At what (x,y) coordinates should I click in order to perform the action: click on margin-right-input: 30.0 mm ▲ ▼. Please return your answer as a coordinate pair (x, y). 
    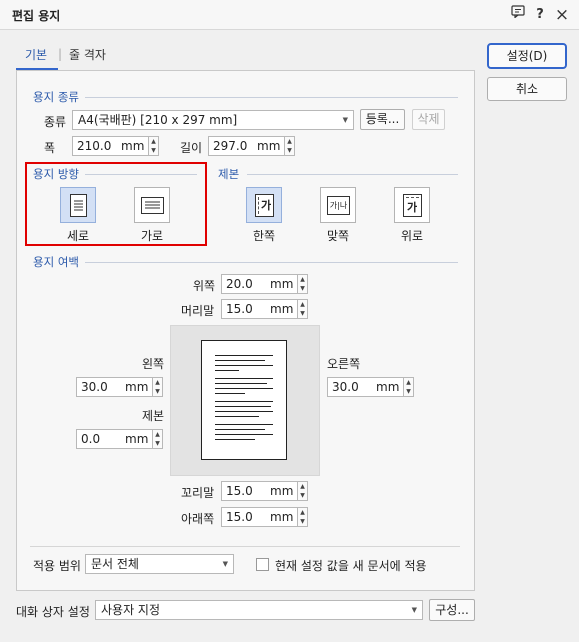
    Looking at the image, I should click on (370, 387).